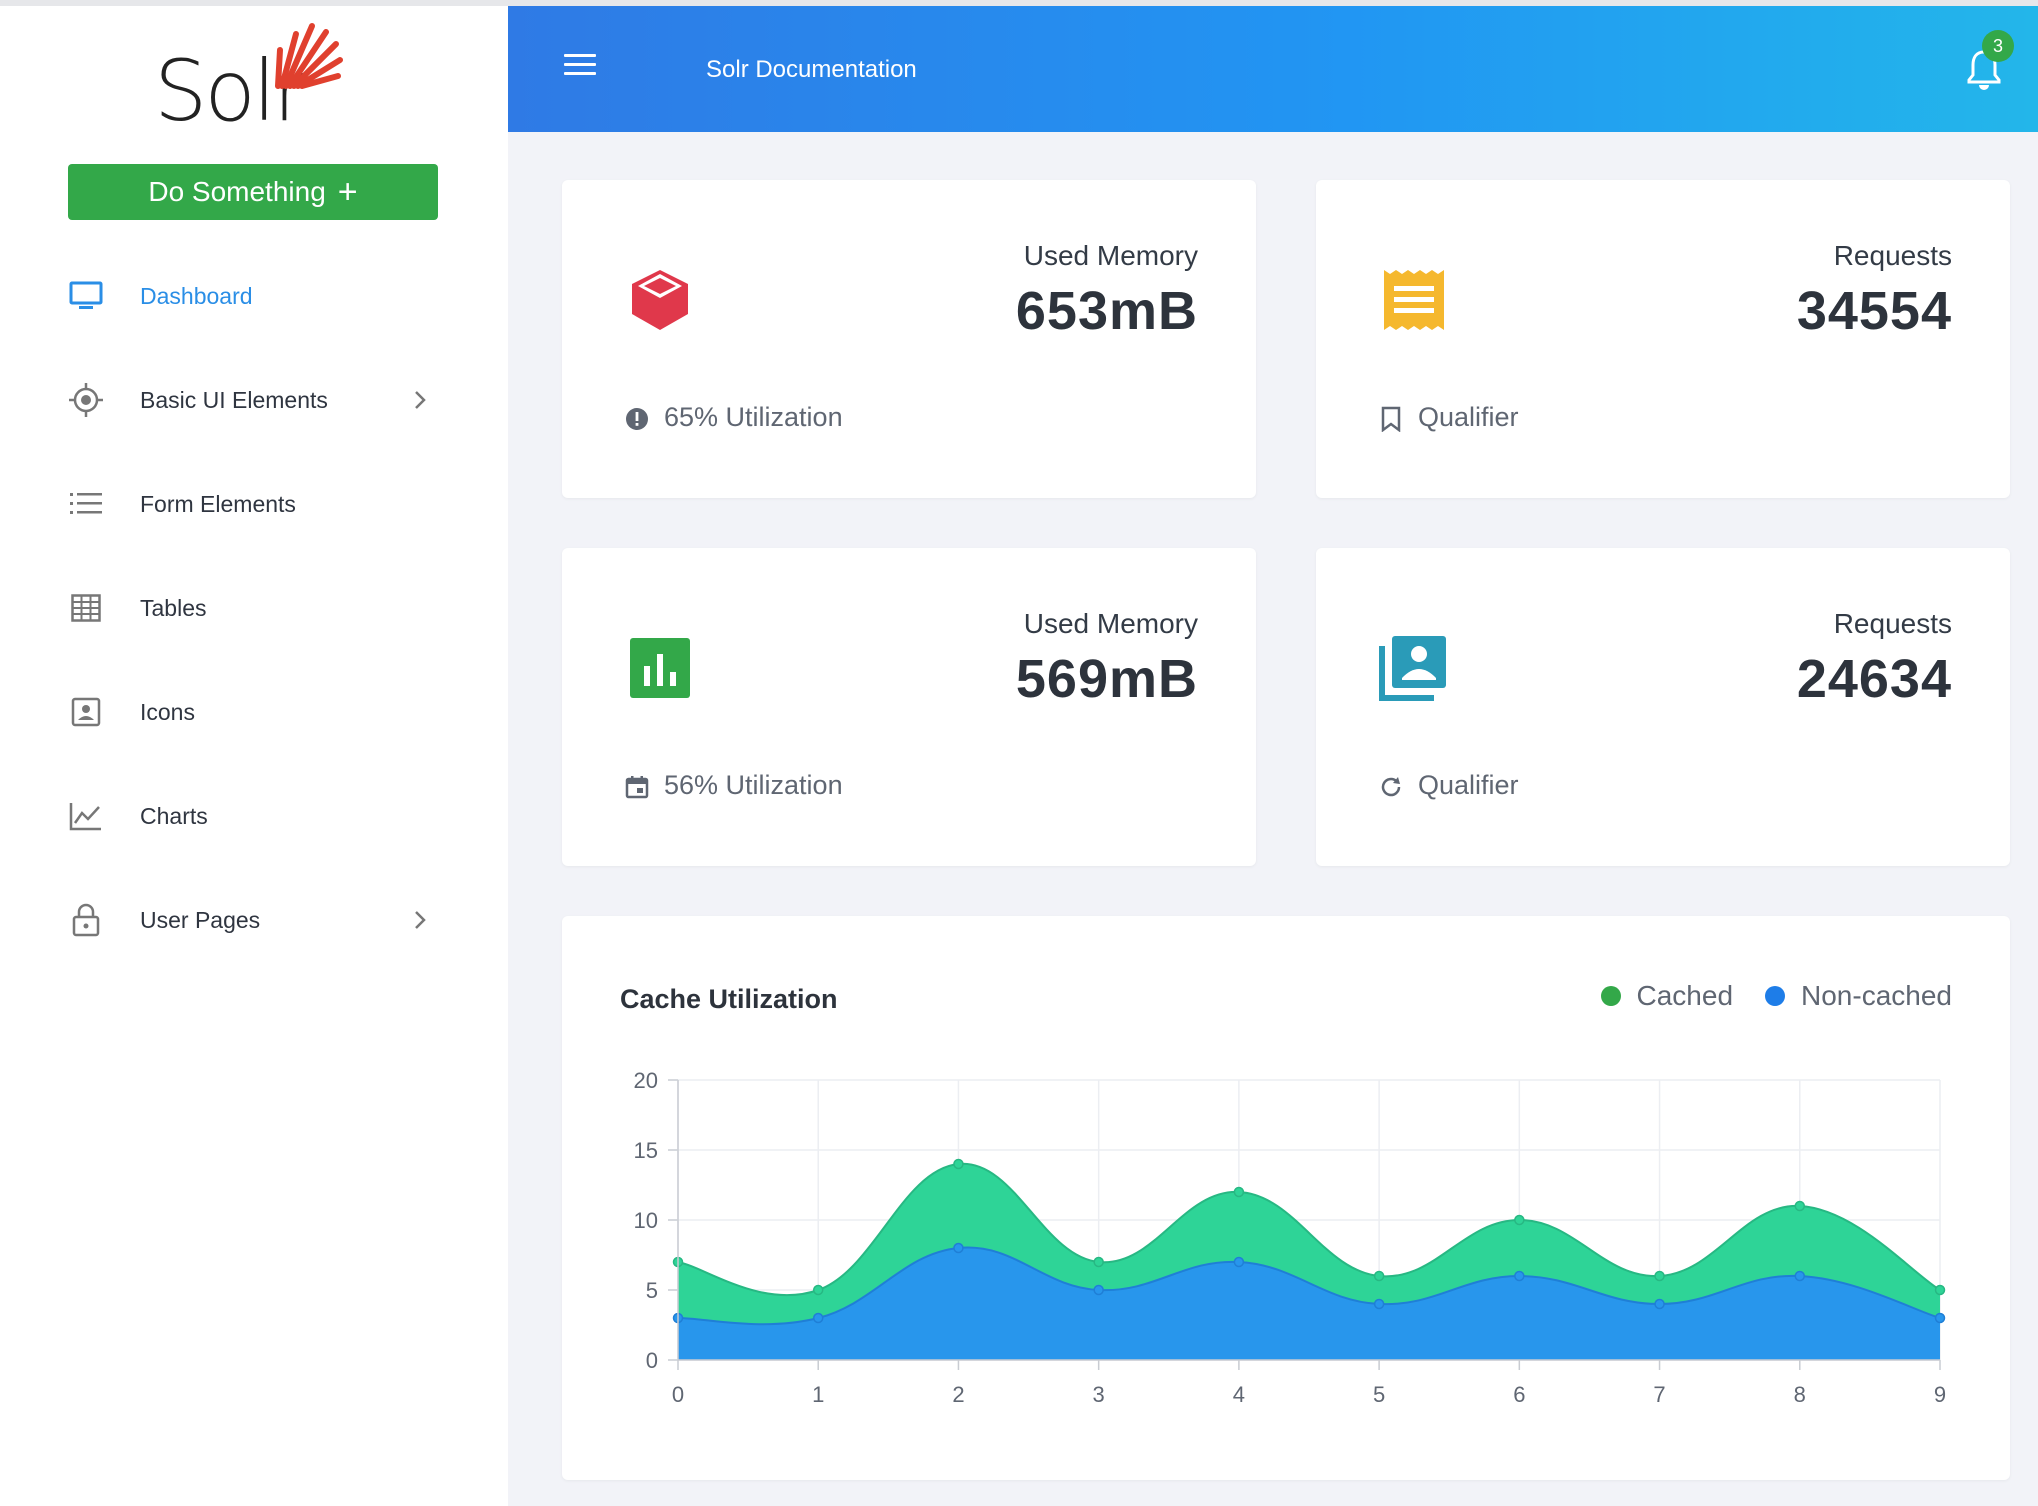 Image resolution: width=2038 pixels, height=1506 pixels. What do you see at coordinates (86, 504) in the screenshot?
I see `list-icon` at bounding box center [86, 504].